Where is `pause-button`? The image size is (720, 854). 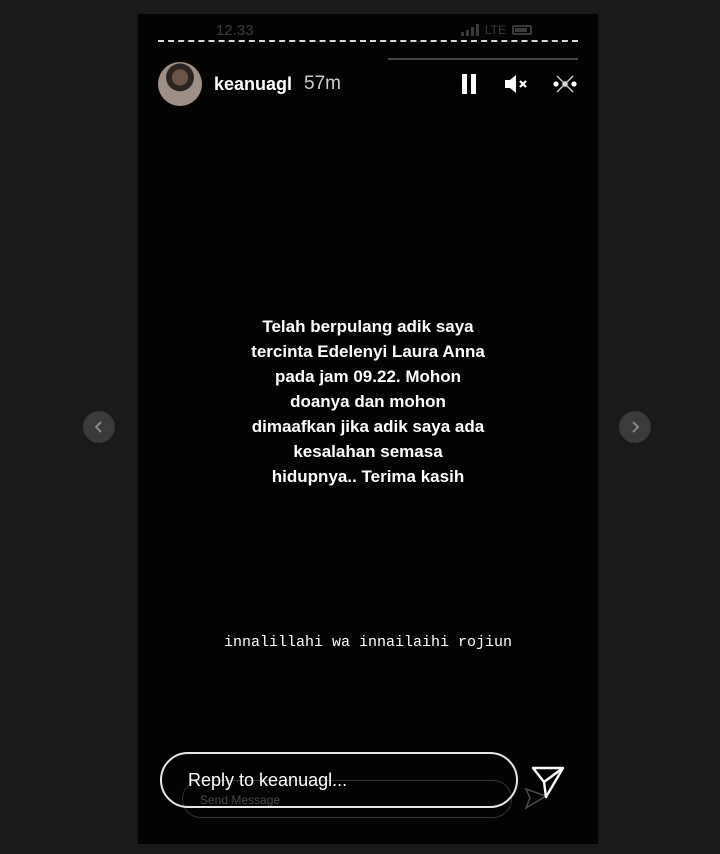 pause-button is located at coordinates (469, 84).